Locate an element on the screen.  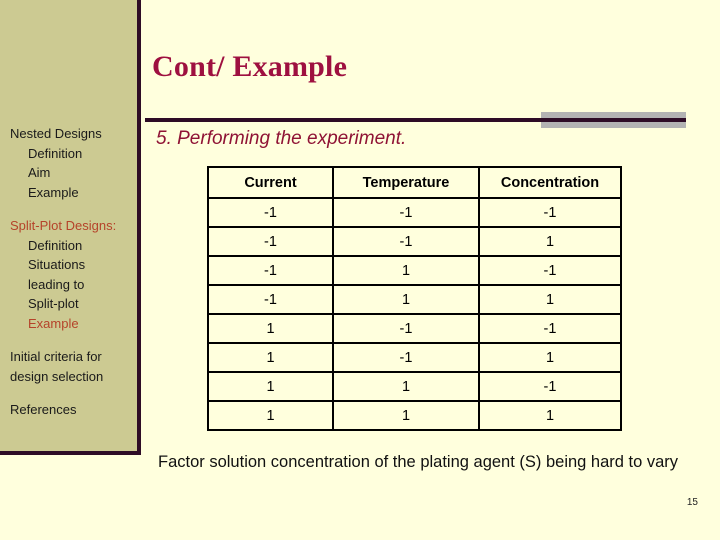
sidebar-item-split-plot-designs: Split-Plot Designs: is located at coordinates (68, 226).